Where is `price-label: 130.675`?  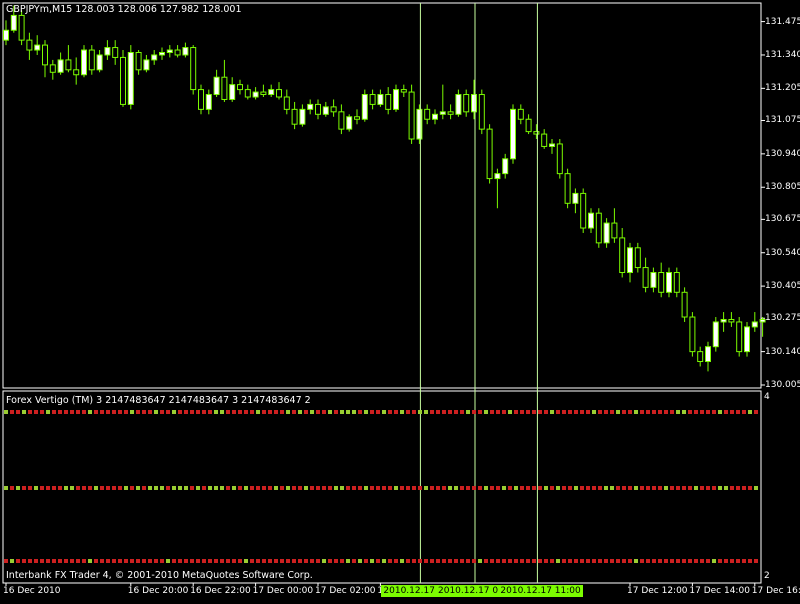
price-label: 130.675 is located at coordinates (782, 219).